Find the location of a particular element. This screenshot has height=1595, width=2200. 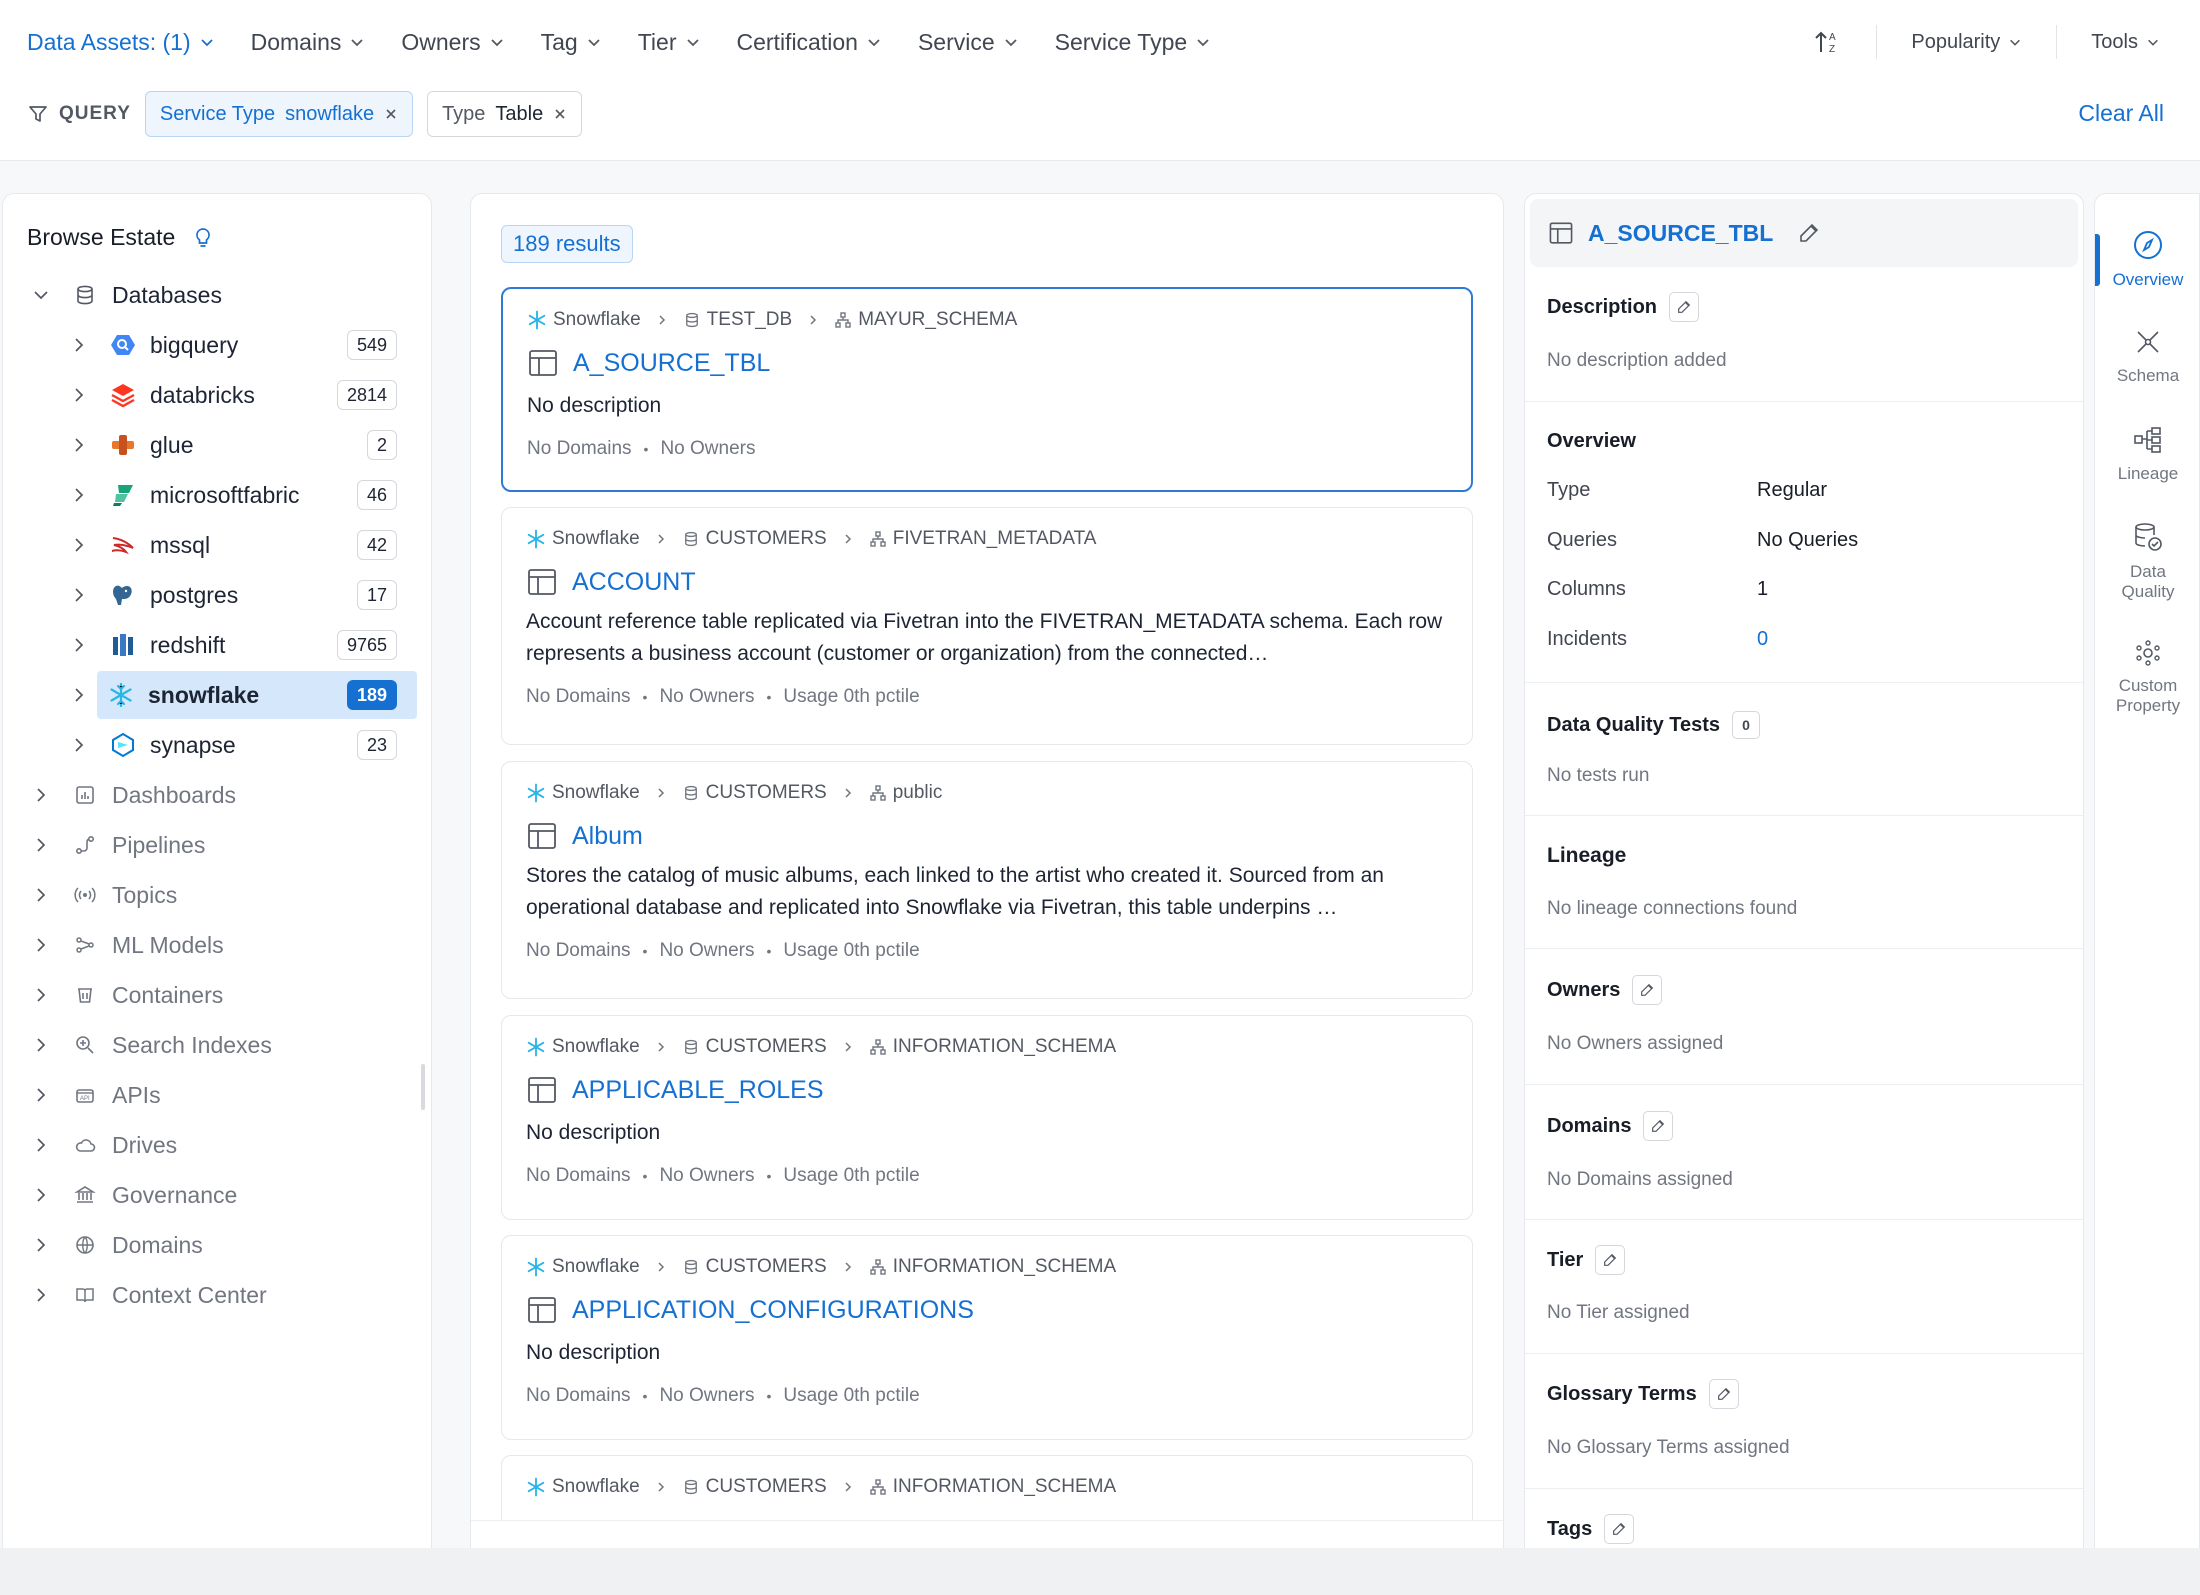

tab-overview: Overview is located at coordinates (2147, 259).